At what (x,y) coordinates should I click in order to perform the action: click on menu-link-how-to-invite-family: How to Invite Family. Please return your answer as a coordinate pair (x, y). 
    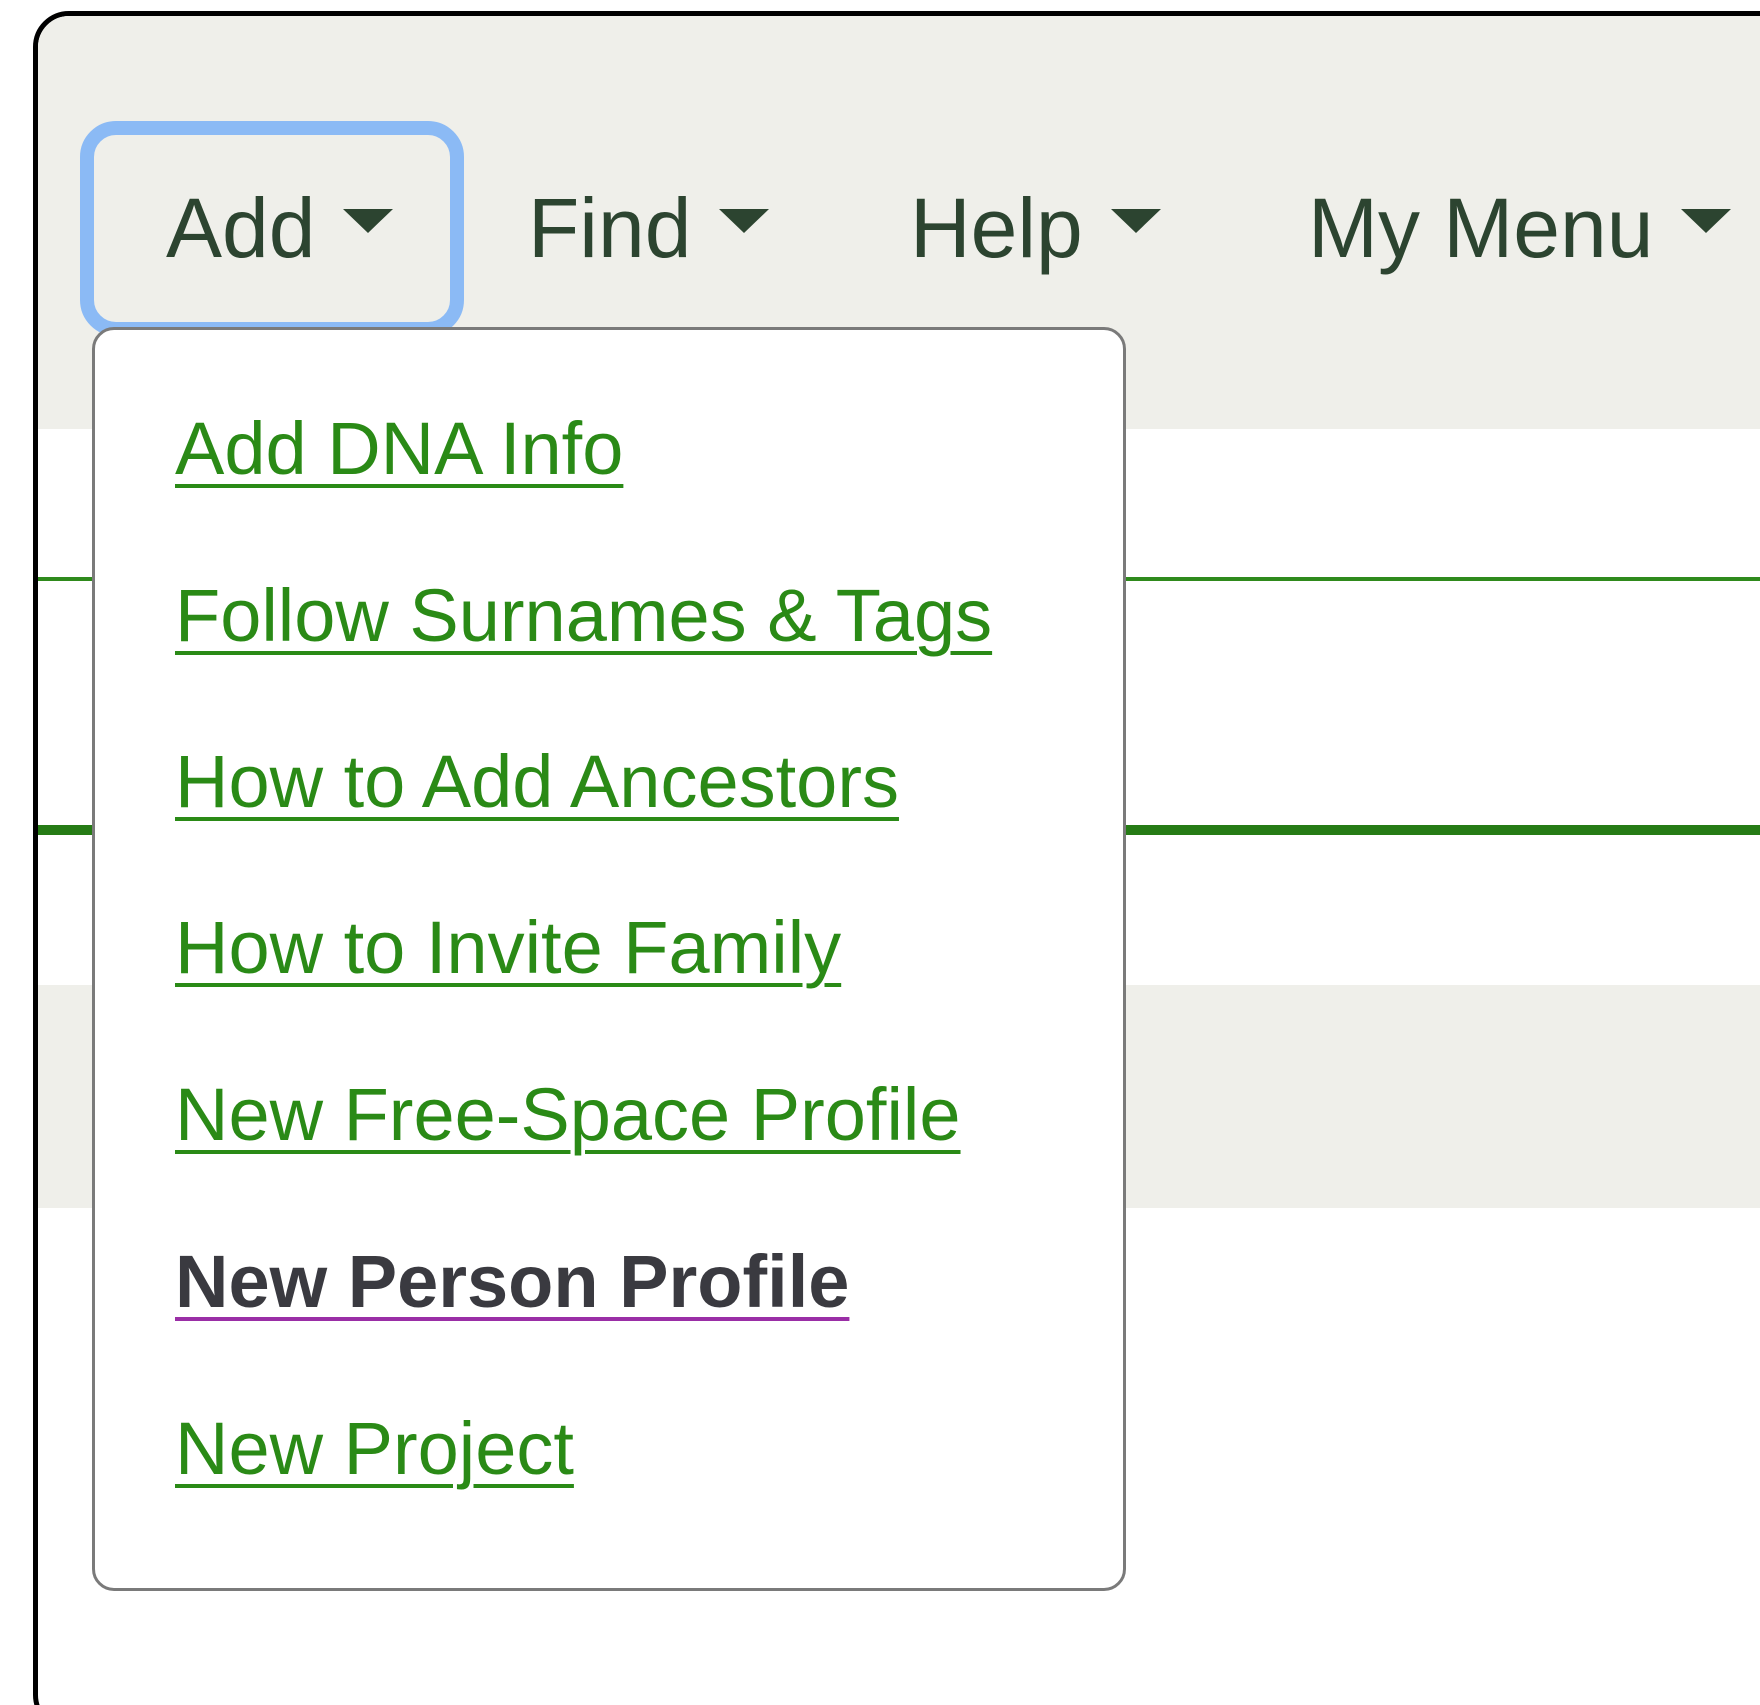
    Looking at the image, I should click on (508, 948).